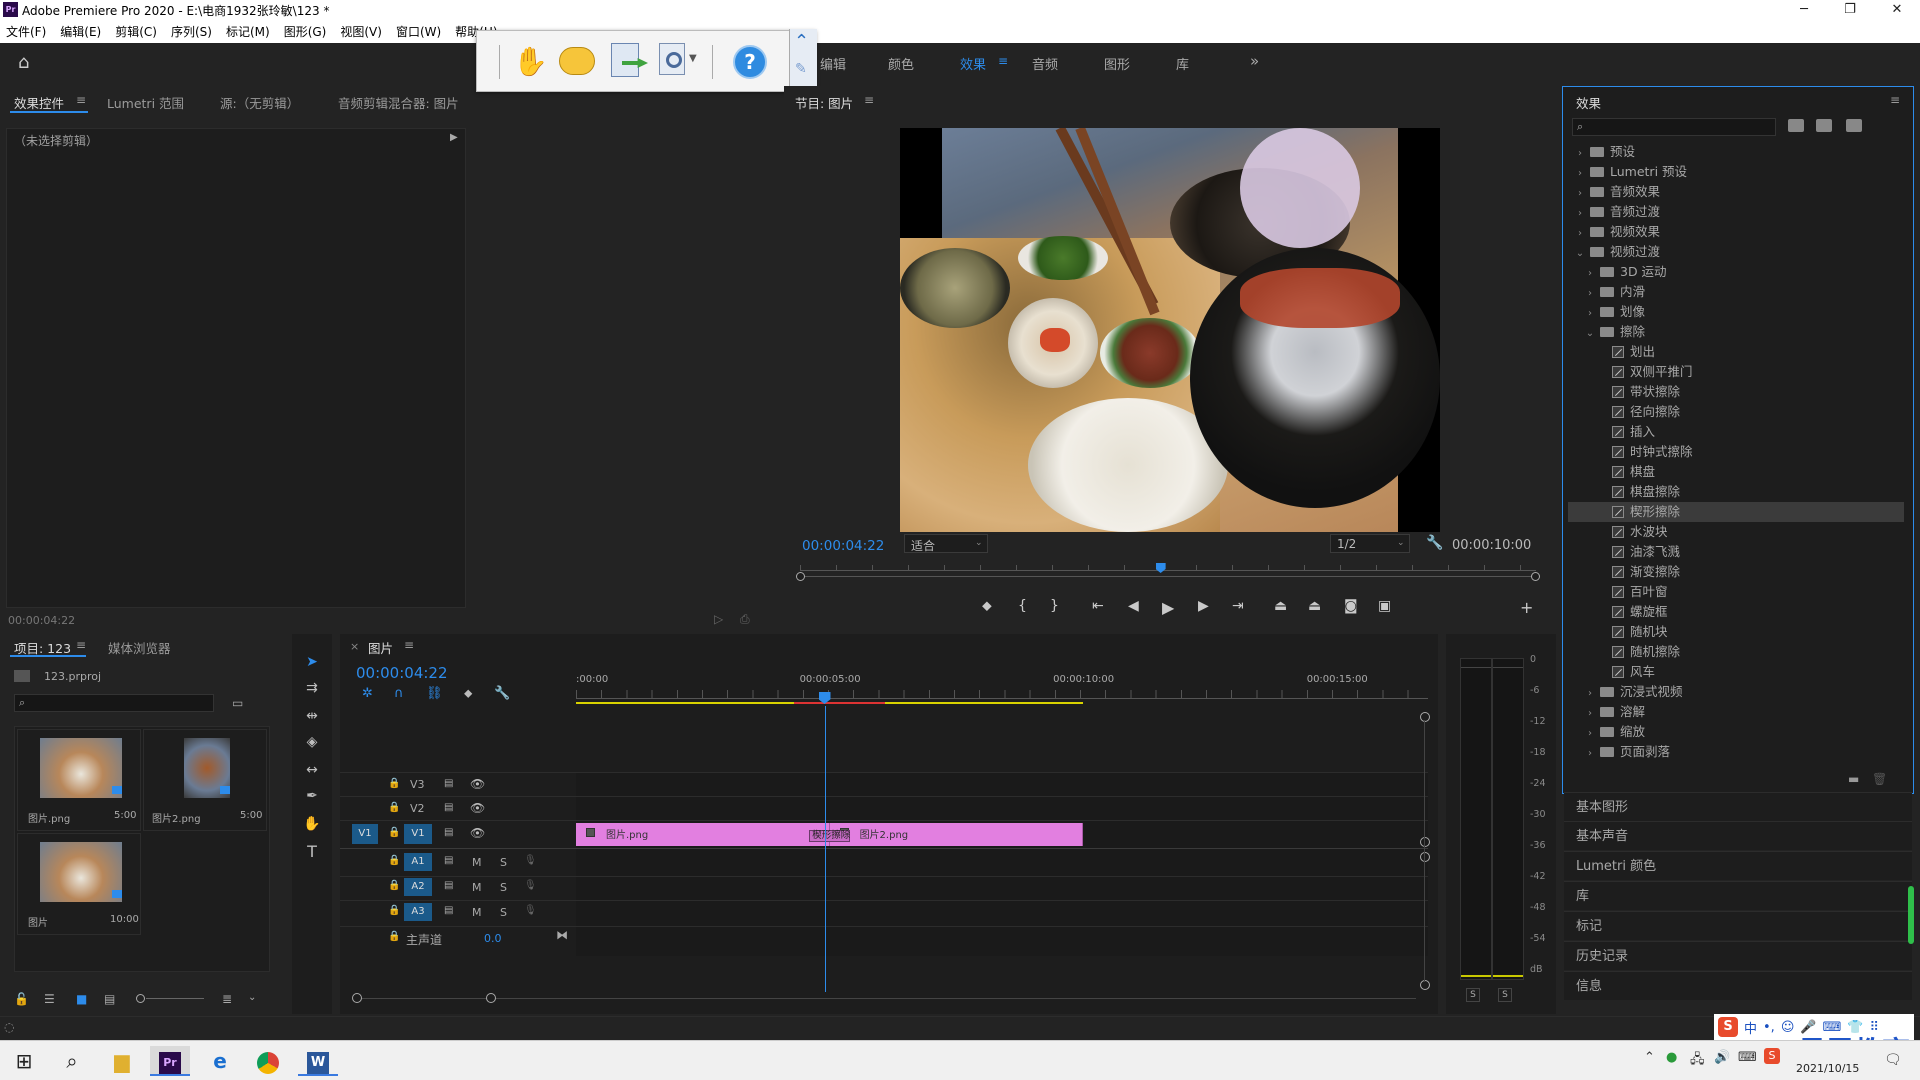 The height and width of the screenshot is (1080, 1920). I want to click on effect-item: 百叶窗, so click(1736, 592).